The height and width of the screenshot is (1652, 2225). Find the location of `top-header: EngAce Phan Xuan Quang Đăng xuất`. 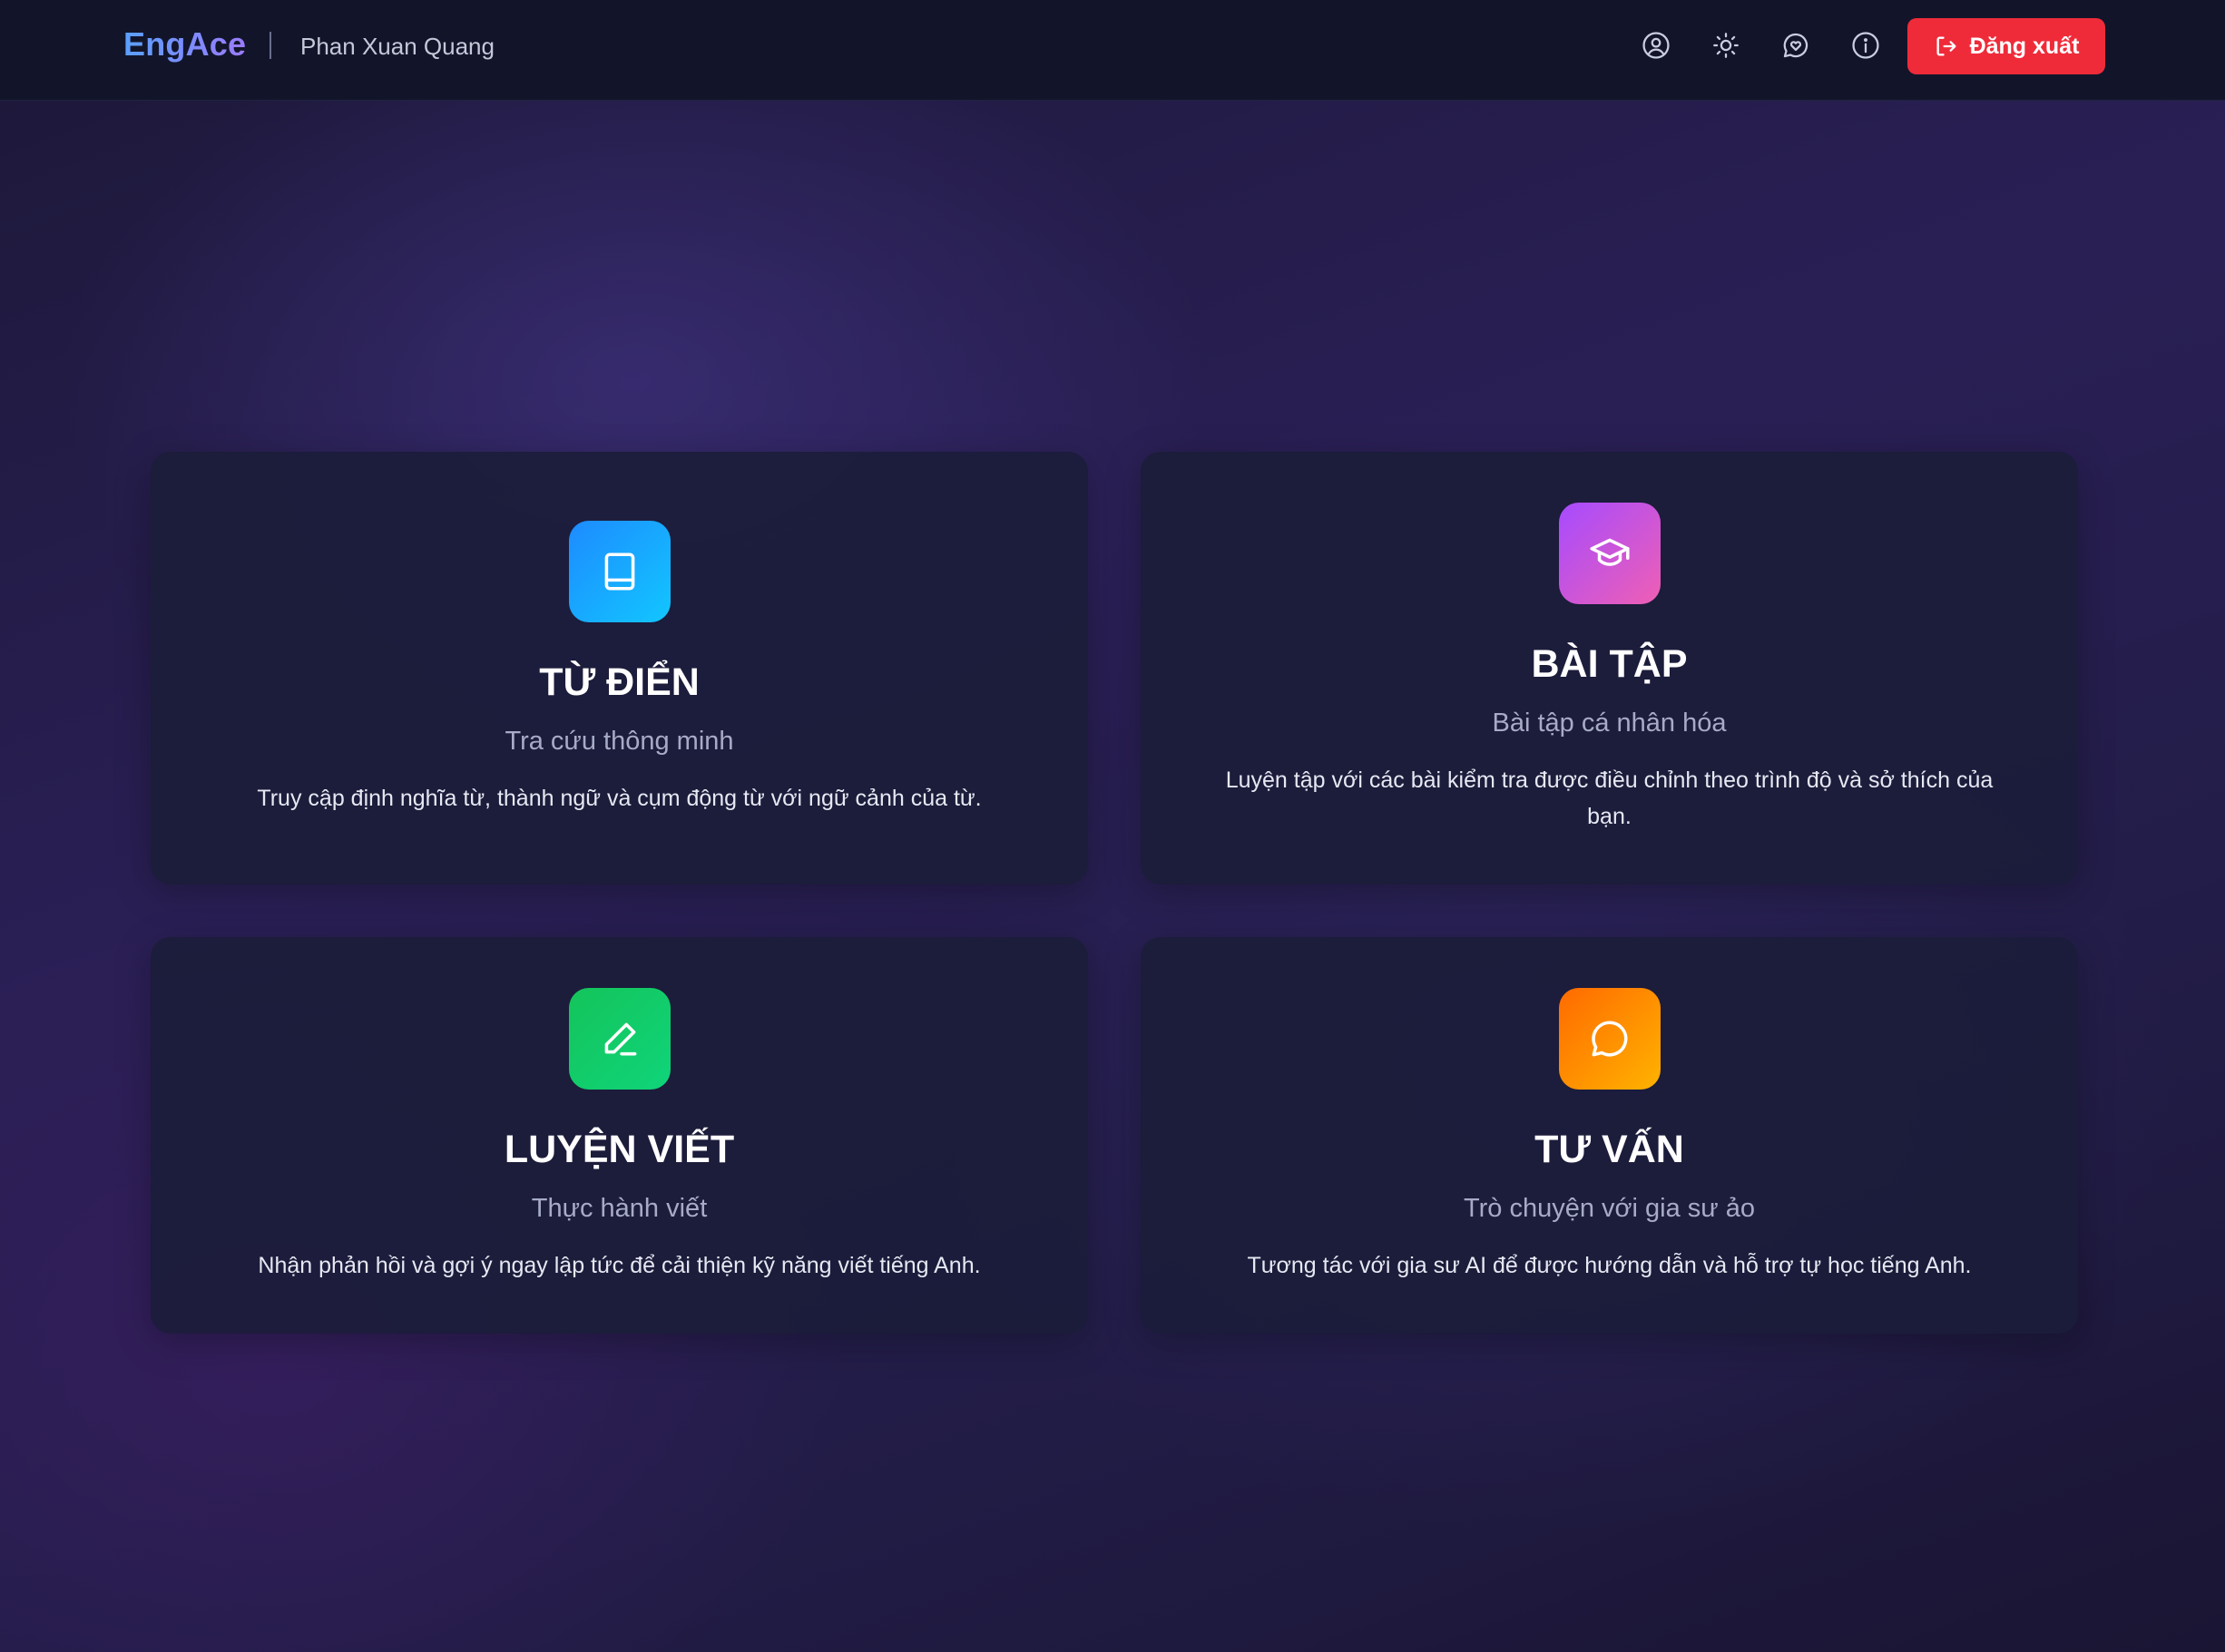

top-header: EngAce Phan Xuan Quang Đăng xuất is located at coordinates (1112, 50).